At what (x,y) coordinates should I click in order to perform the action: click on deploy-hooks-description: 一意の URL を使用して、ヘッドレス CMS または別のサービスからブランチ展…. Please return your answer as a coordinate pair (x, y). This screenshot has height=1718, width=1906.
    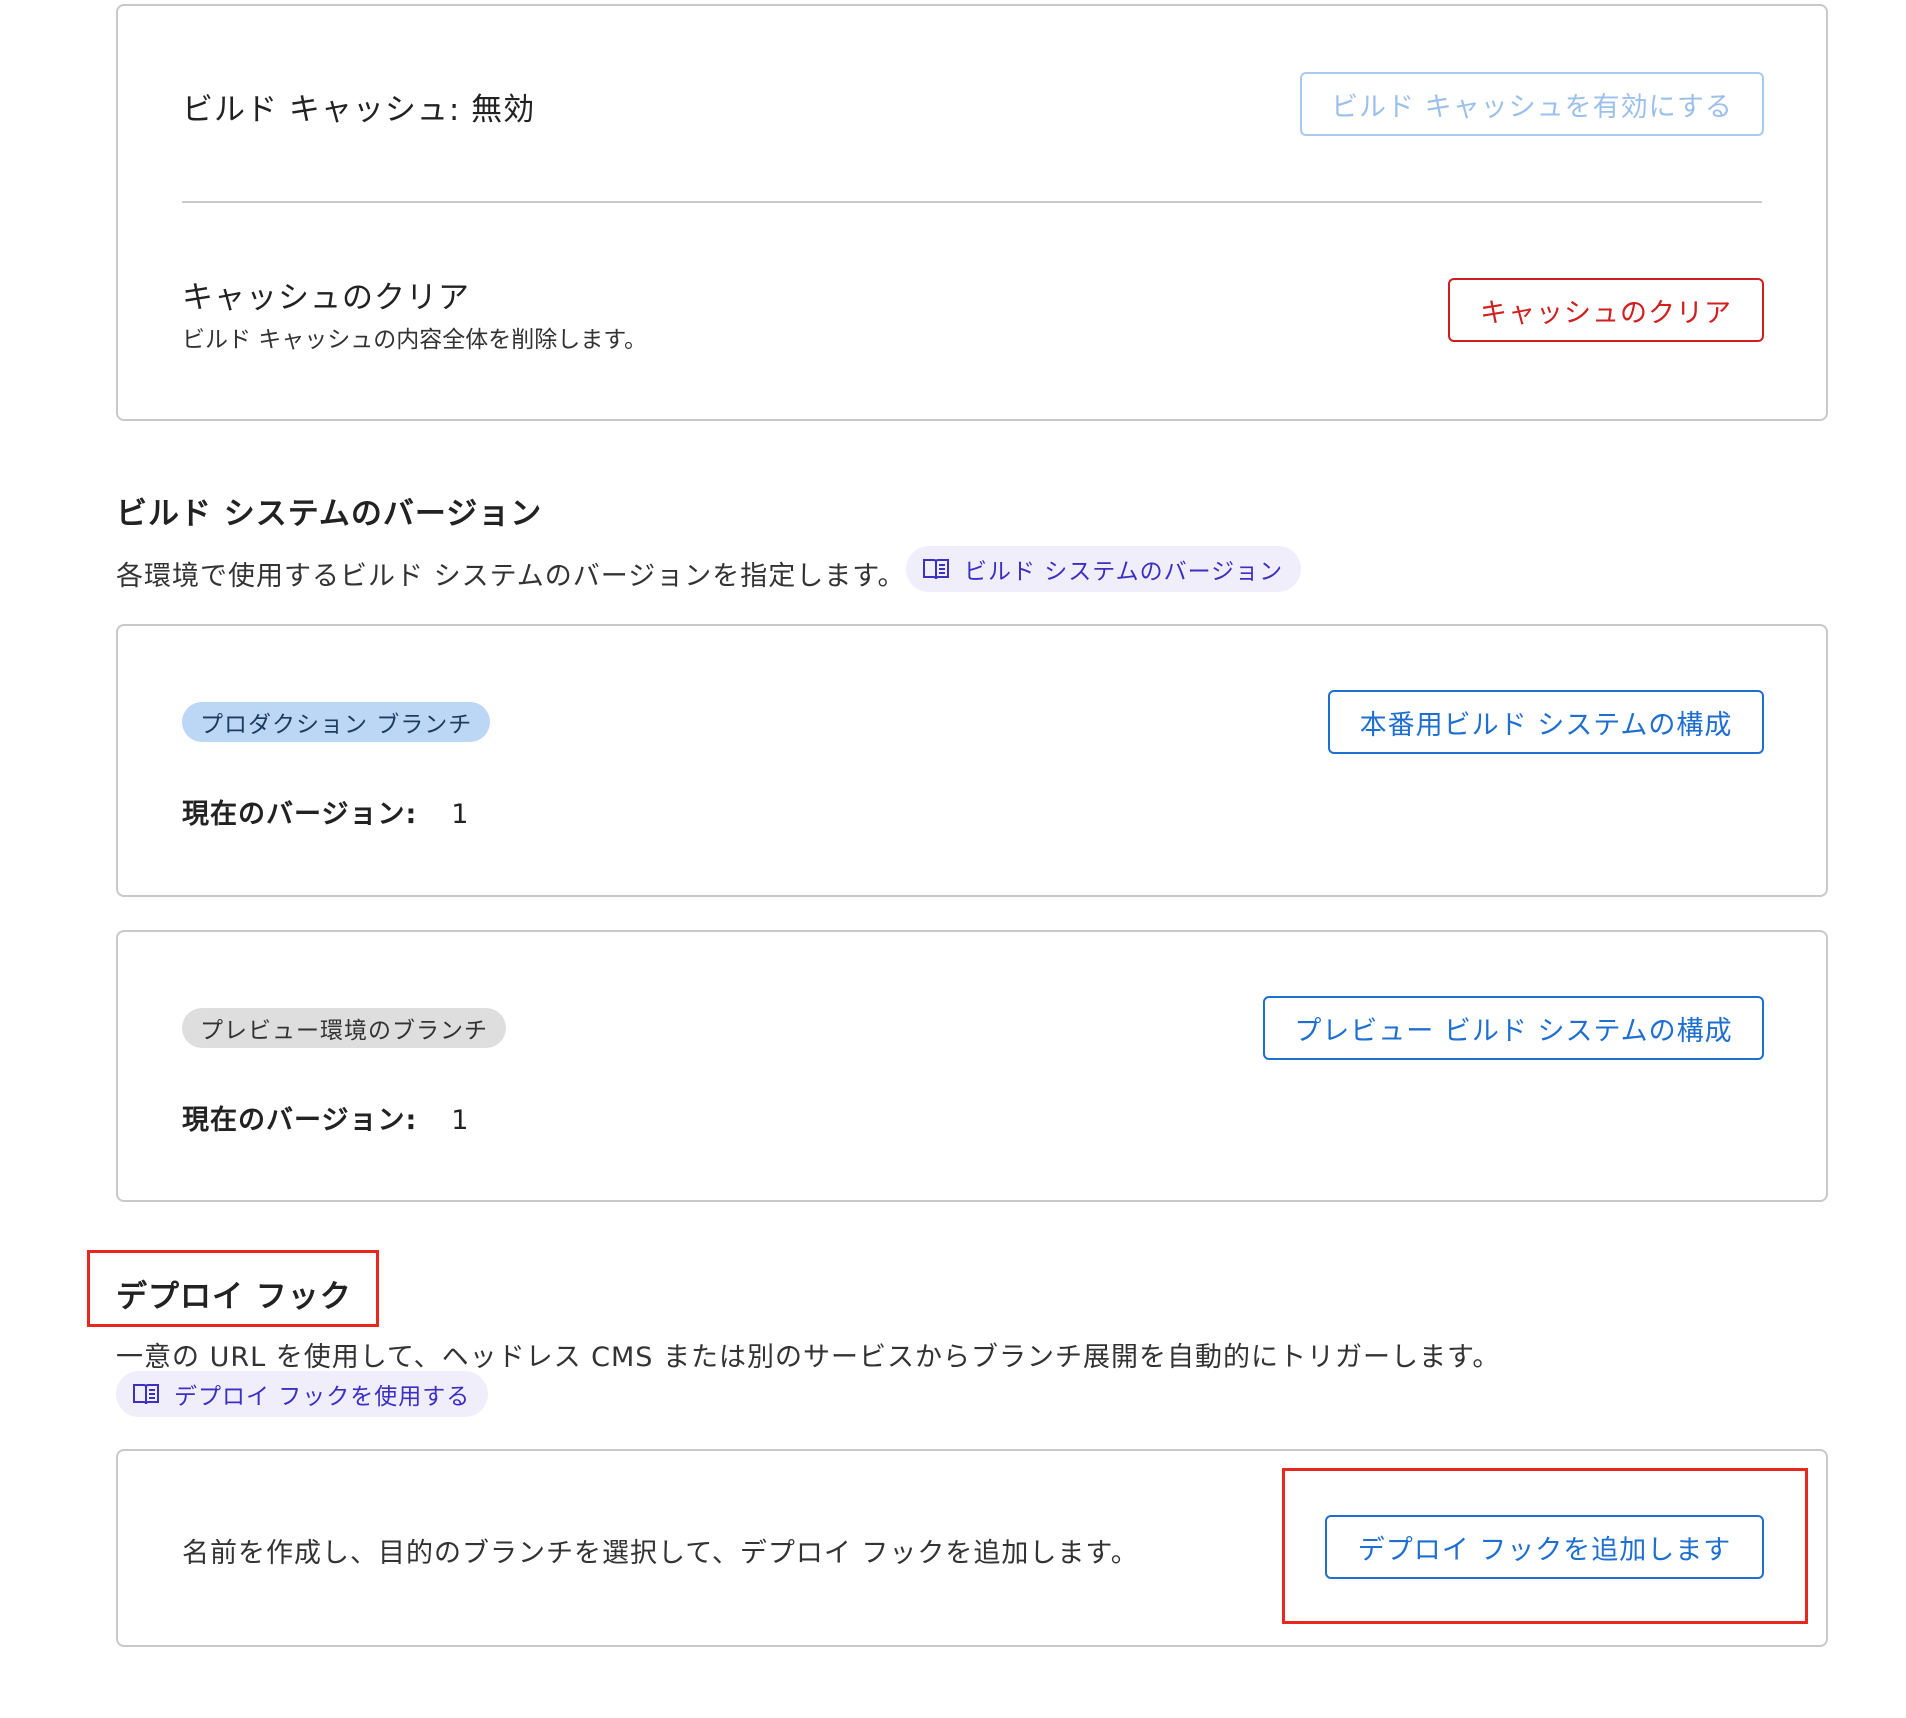
    Looking at the image, I should click on (808, 1357).